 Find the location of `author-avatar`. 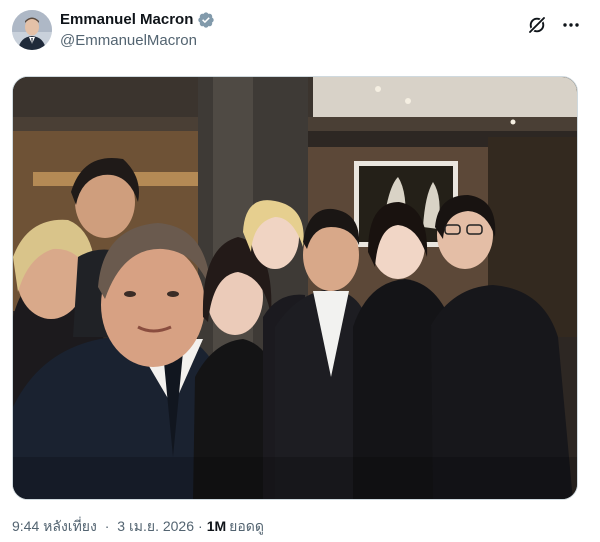

author-avatar is located at coordinates (32, 30).